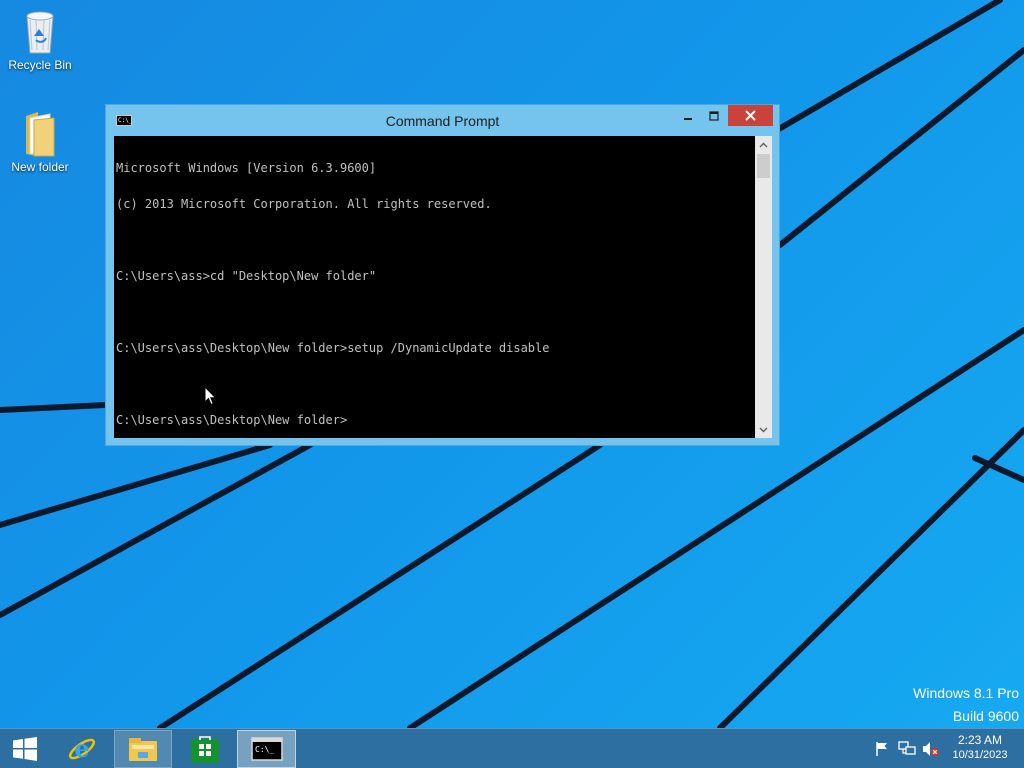 The width and height of the screenshot is (1024, 768). I want to click on desktop-icon-recycle-bin: Recycle Bin, so click(40, 39).